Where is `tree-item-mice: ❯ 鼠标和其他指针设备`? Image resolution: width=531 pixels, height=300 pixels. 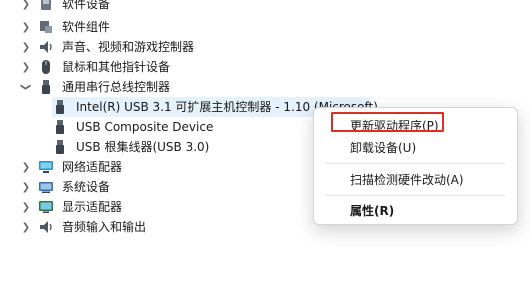
tree-item-mice: ❯ 鼠标和其他指针设备 is located at coordinates (95, 67).